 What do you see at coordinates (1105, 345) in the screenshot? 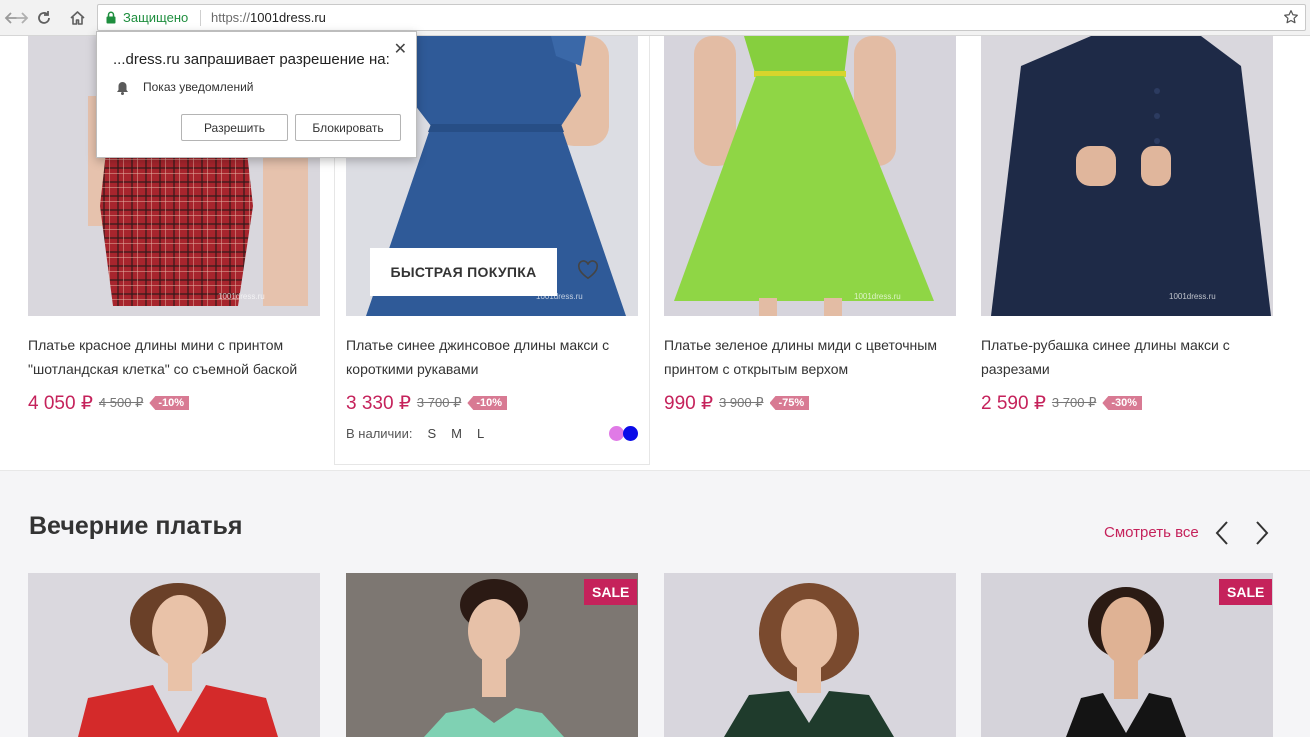
I see `product-title-4-line1: Платье-рубашка синее длины макси с` at bounding box center [1105, 345].